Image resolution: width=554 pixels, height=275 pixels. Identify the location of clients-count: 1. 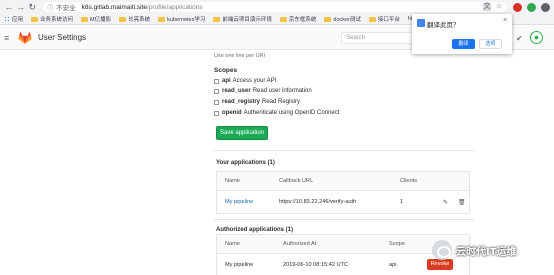
(402, 202).